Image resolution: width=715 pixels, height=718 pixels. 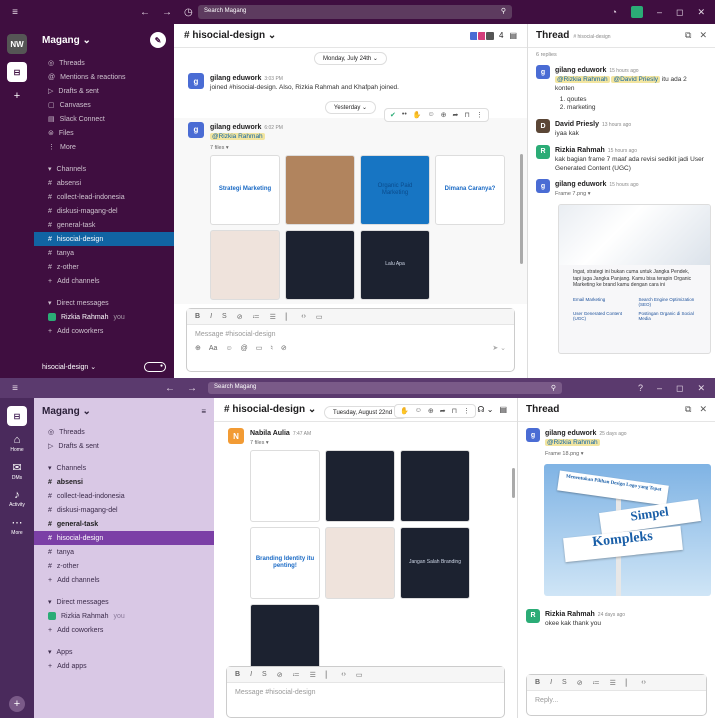 What do you see at coordinates (456, 115) in the screenshot?
I see `share-icon: ➦` at bounding box center [456, 115].